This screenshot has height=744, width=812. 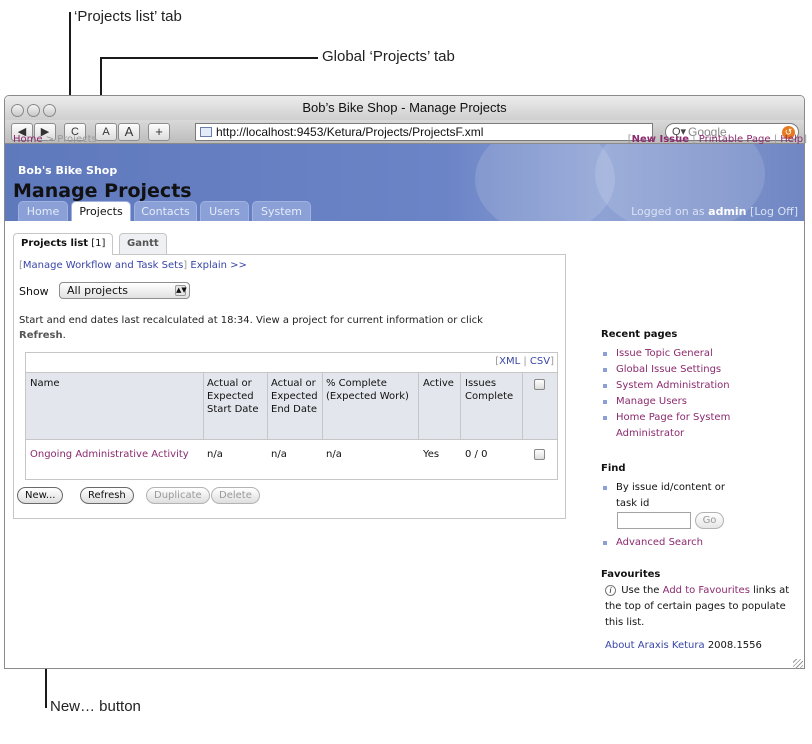 What do you see at coordinates (28, 139) in the screenshot?
I see `breadcrumb-home: Home` at bounding box center [28, 139].